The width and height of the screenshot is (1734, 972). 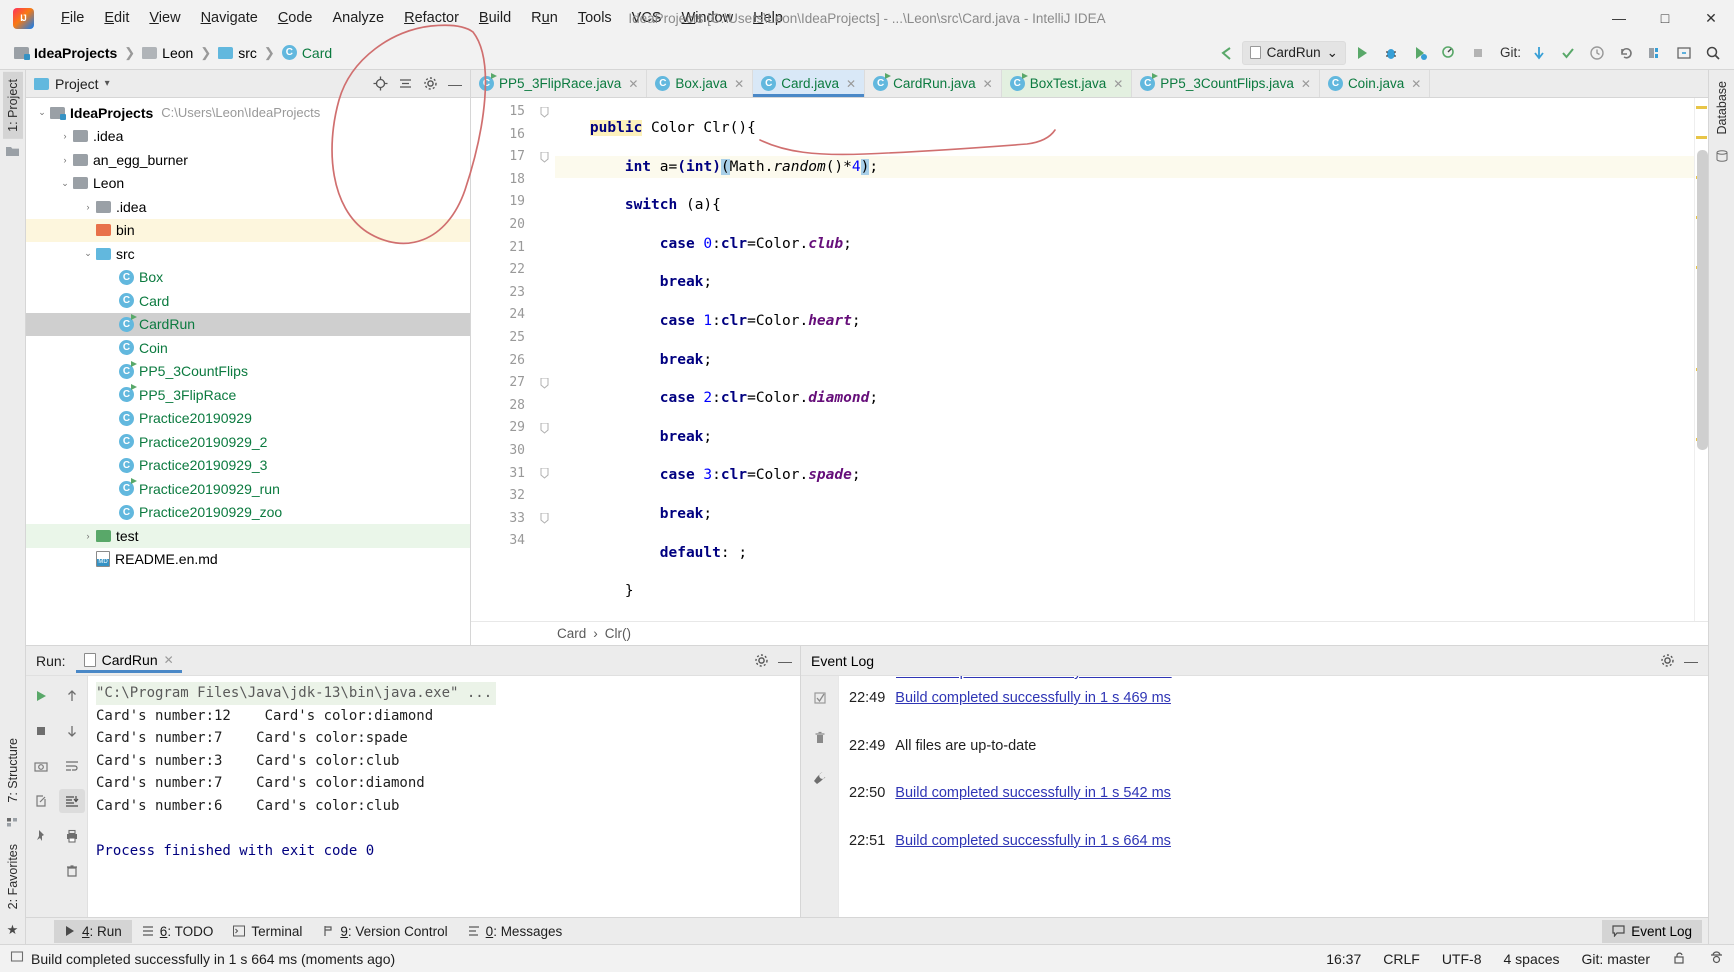 I want to click on locate-icon, so click(x=380, y=84).